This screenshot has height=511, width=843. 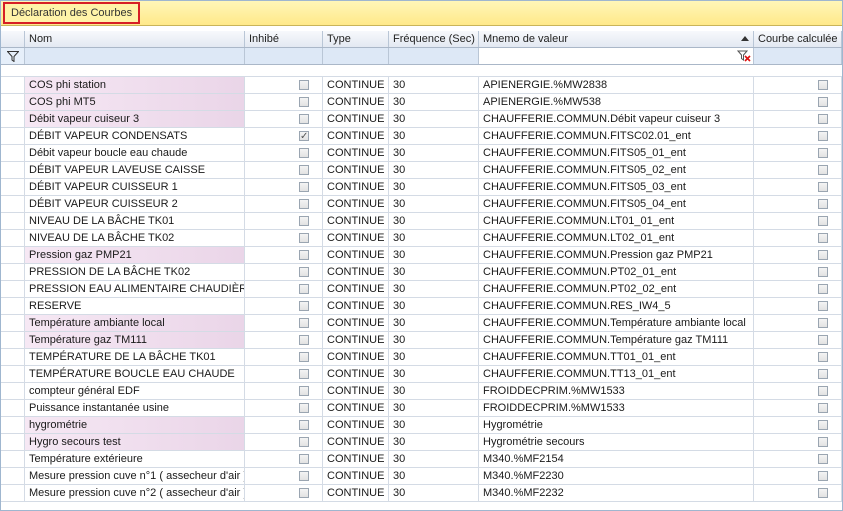 I want to click on cell-nom: PRESSION DE LA BÂCHE TK02, so click(x=135, y=272).